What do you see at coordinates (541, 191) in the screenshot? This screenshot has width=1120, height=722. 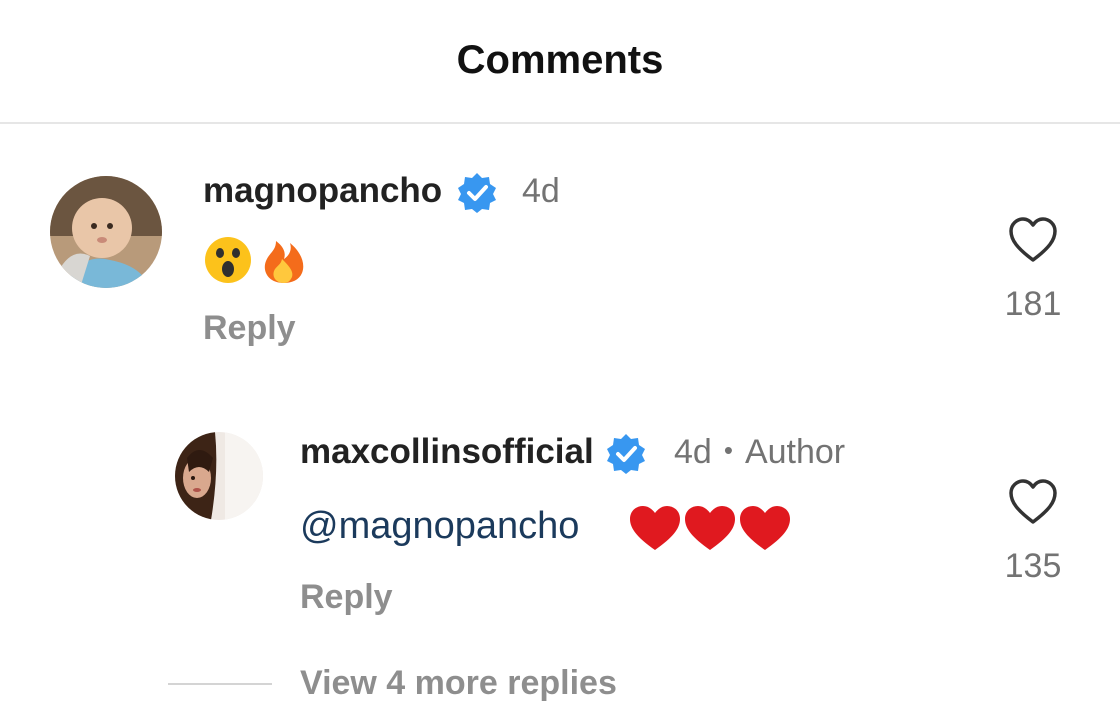 I see `comment-timestamp: 4d` at bounding box center [541, 191].